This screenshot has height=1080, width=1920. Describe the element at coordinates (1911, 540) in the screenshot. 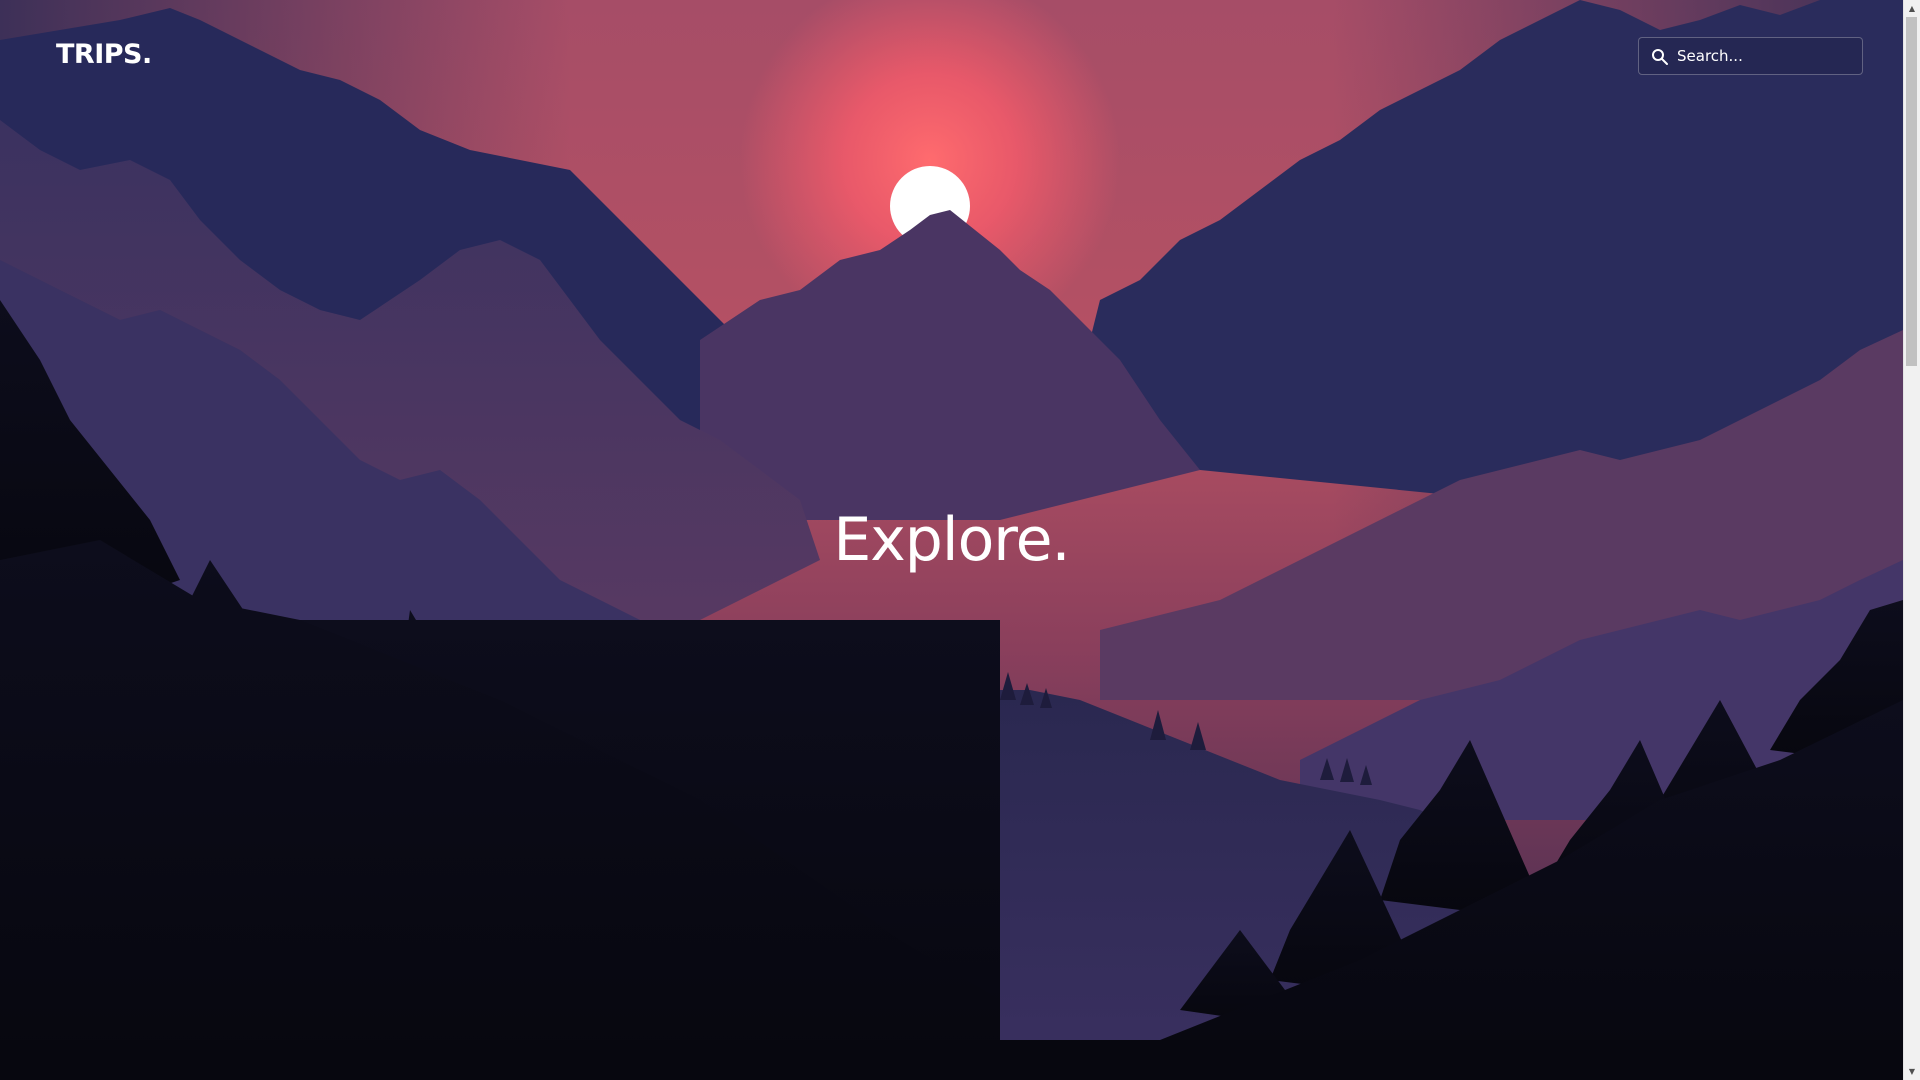

I see `vertical-scrollbar: ▲ ▼` at that location.